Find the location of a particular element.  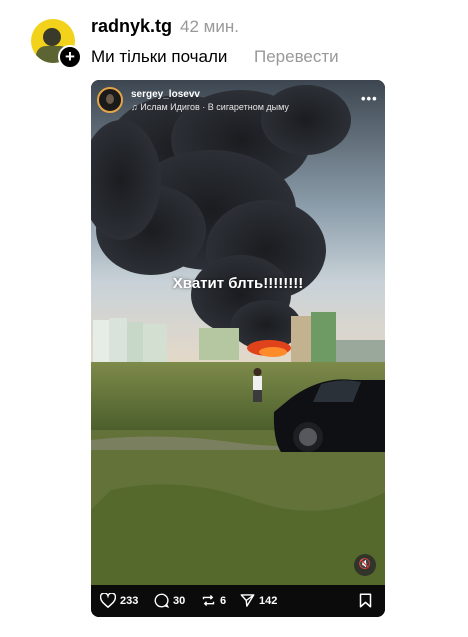

save-action is located at coordinates (365, 603).